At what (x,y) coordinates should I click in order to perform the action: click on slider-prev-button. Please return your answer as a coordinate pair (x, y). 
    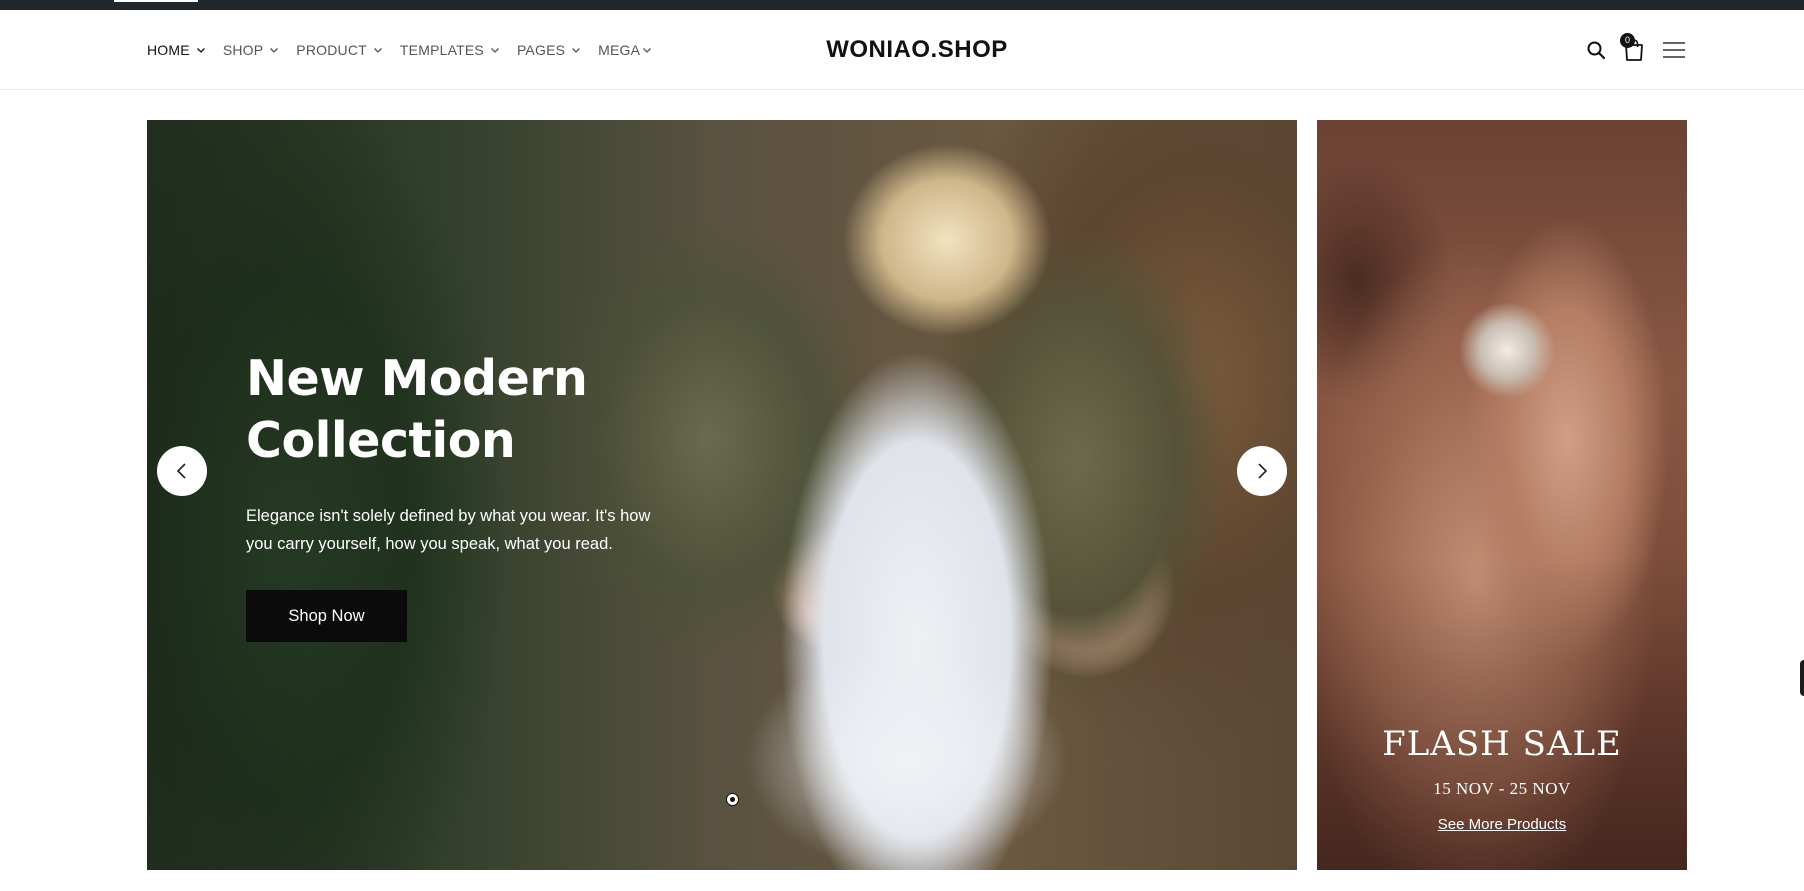
    Looking at the image, I should click on (182, 471).